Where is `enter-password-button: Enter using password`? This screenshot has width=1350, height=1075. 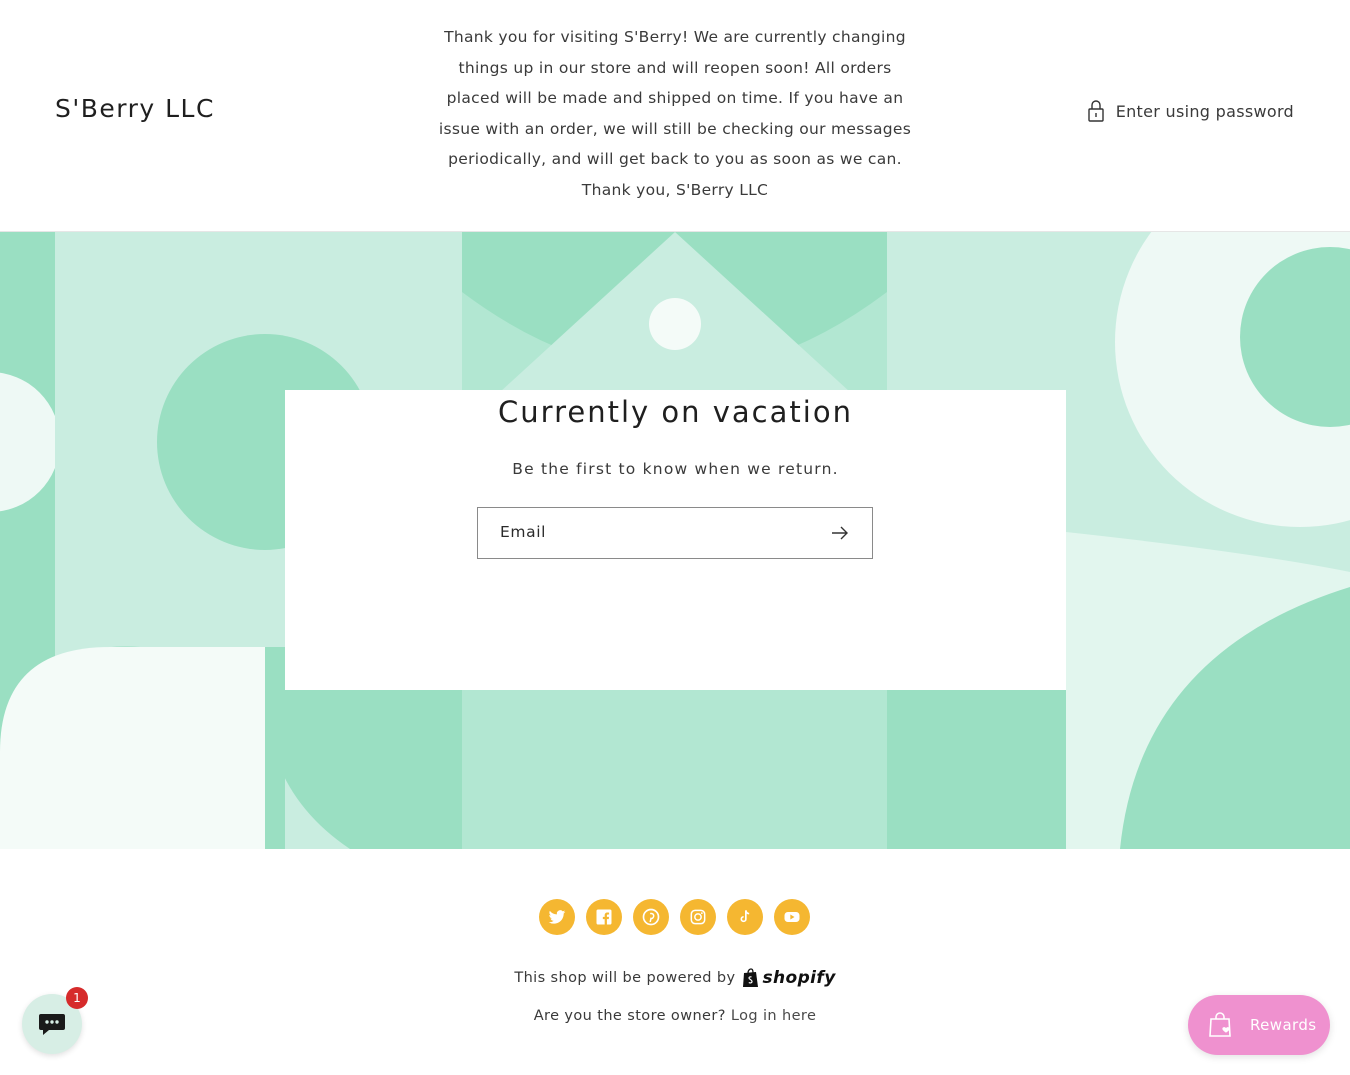
enter-password-button: Enter using password is located at coordinates (1190, 111).